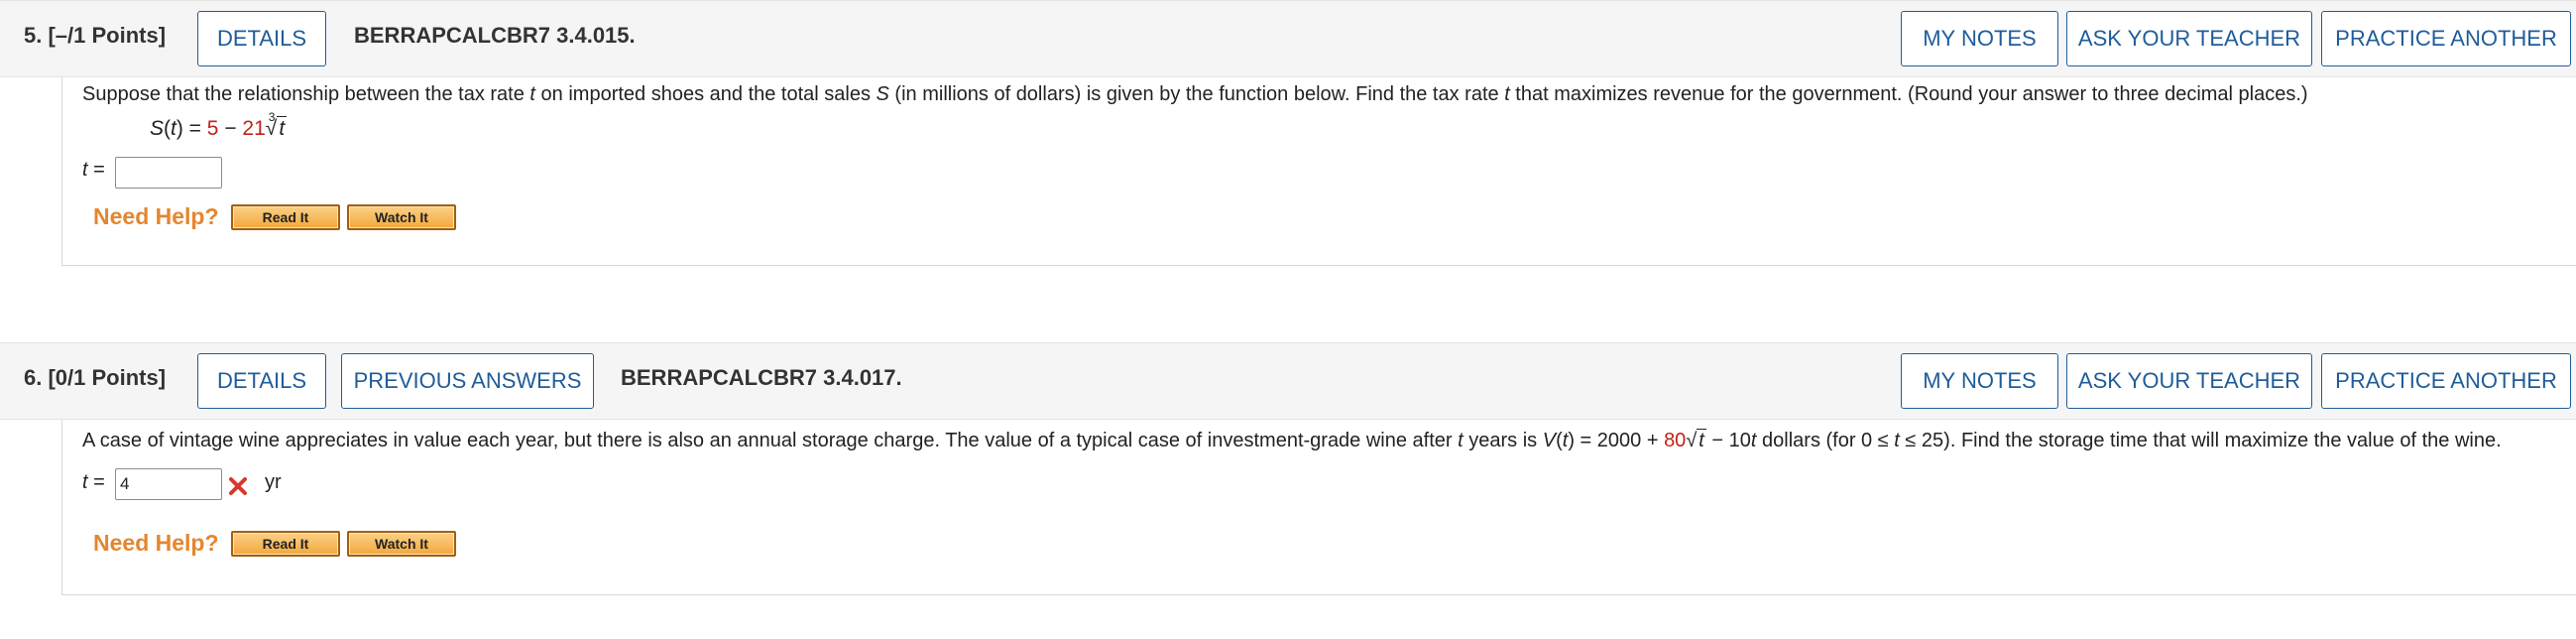  Describe the element at coordinates (261, 38) in the screenshot. I see `question-5-details-button: DETAILS` at that location.